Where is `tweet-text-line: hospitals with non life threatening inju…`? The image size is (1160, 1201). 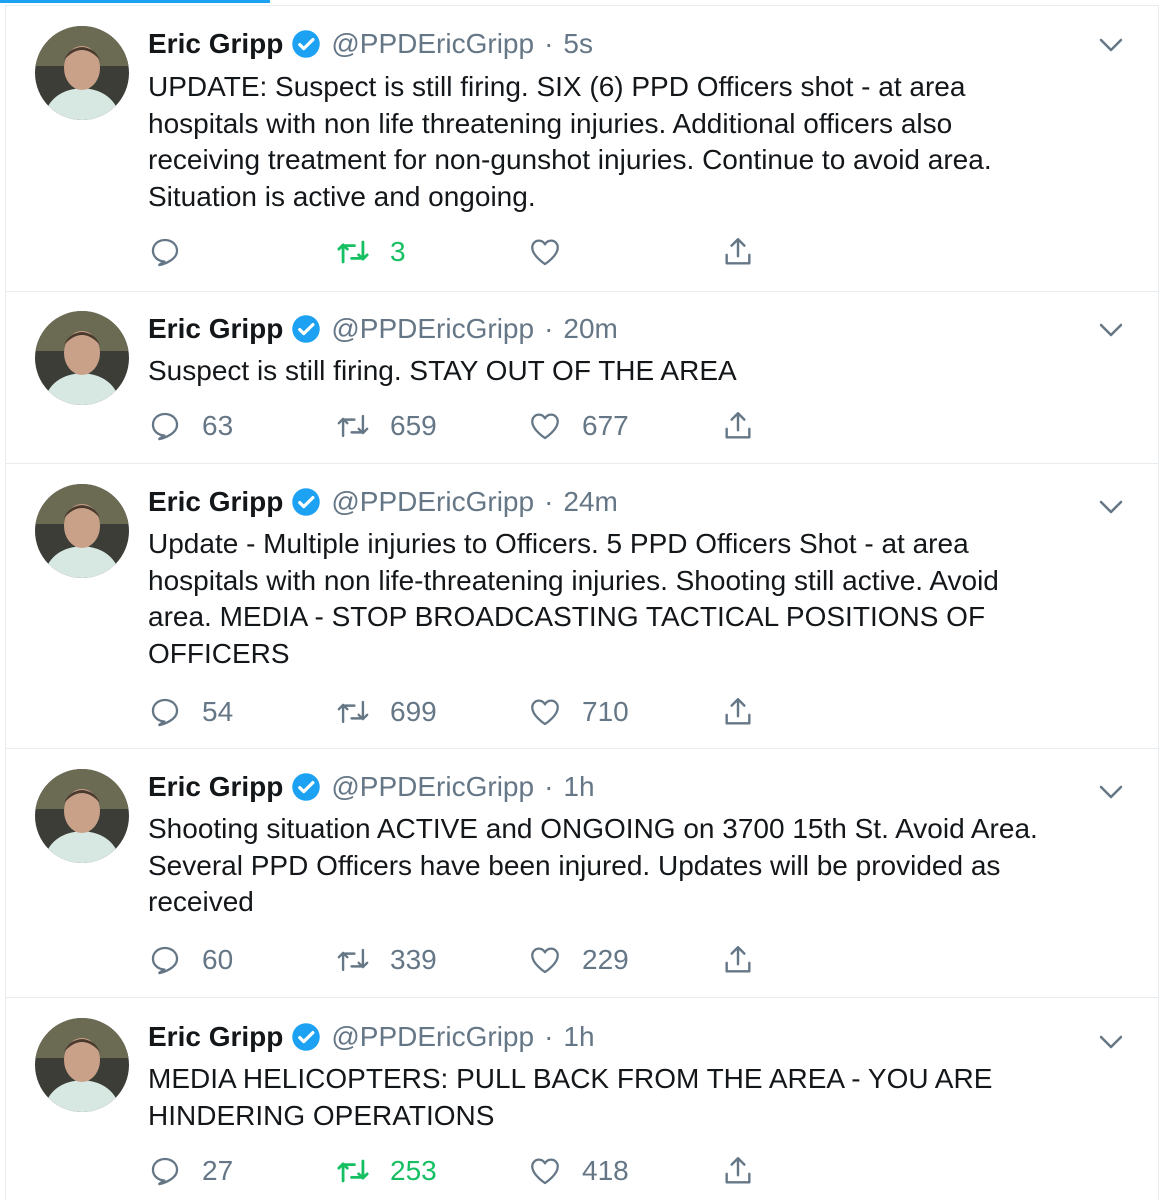
tweet-text-line: hospitals with non life threatening inju… is located at coordinates (550, 123).